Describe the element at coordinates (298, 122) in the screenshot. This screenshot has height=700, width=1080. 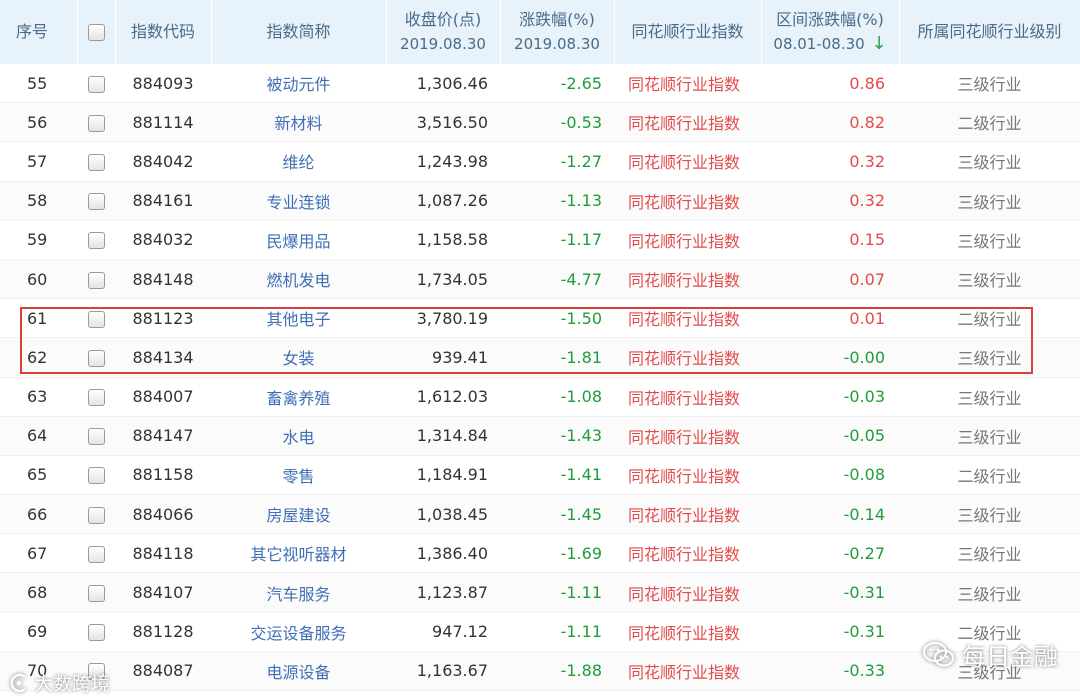
I see `row-name-link: 新材料` at that location.